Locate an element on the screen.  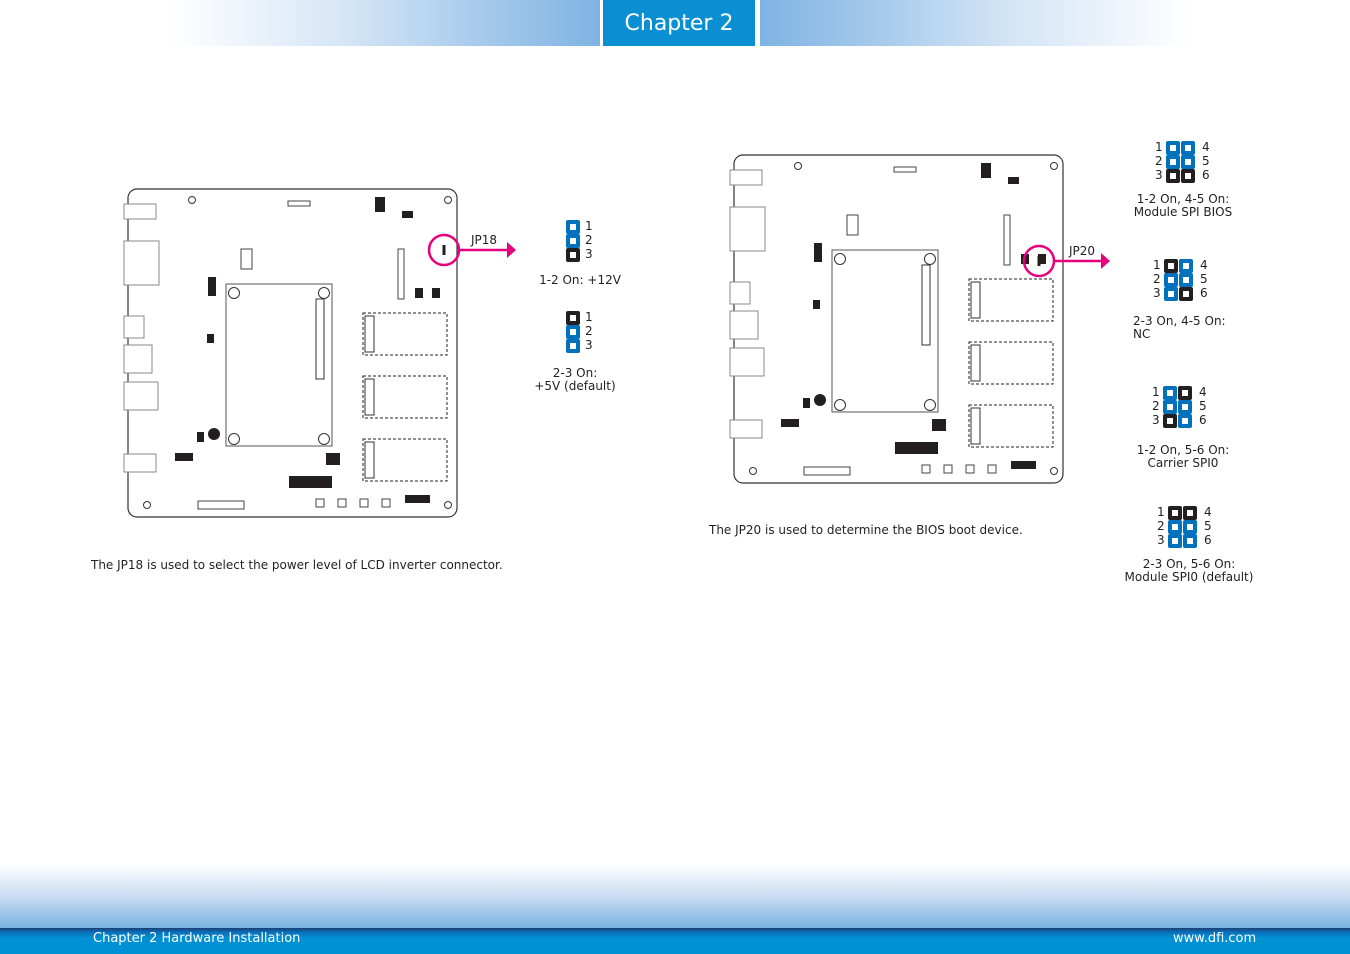
jp20-caption: 1-2 On, 4-5 On: Module SPI BIOS is located at coordinates (1183, 206).